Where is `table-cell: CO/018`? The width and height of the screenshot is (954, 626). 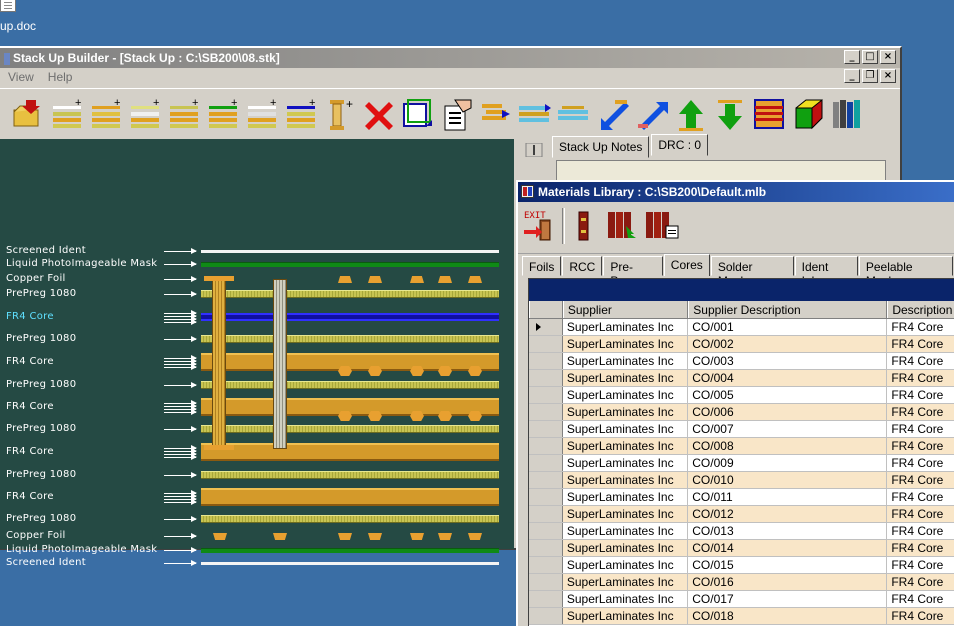
table-cell: CO/018 is located at coordinates (788, 616).